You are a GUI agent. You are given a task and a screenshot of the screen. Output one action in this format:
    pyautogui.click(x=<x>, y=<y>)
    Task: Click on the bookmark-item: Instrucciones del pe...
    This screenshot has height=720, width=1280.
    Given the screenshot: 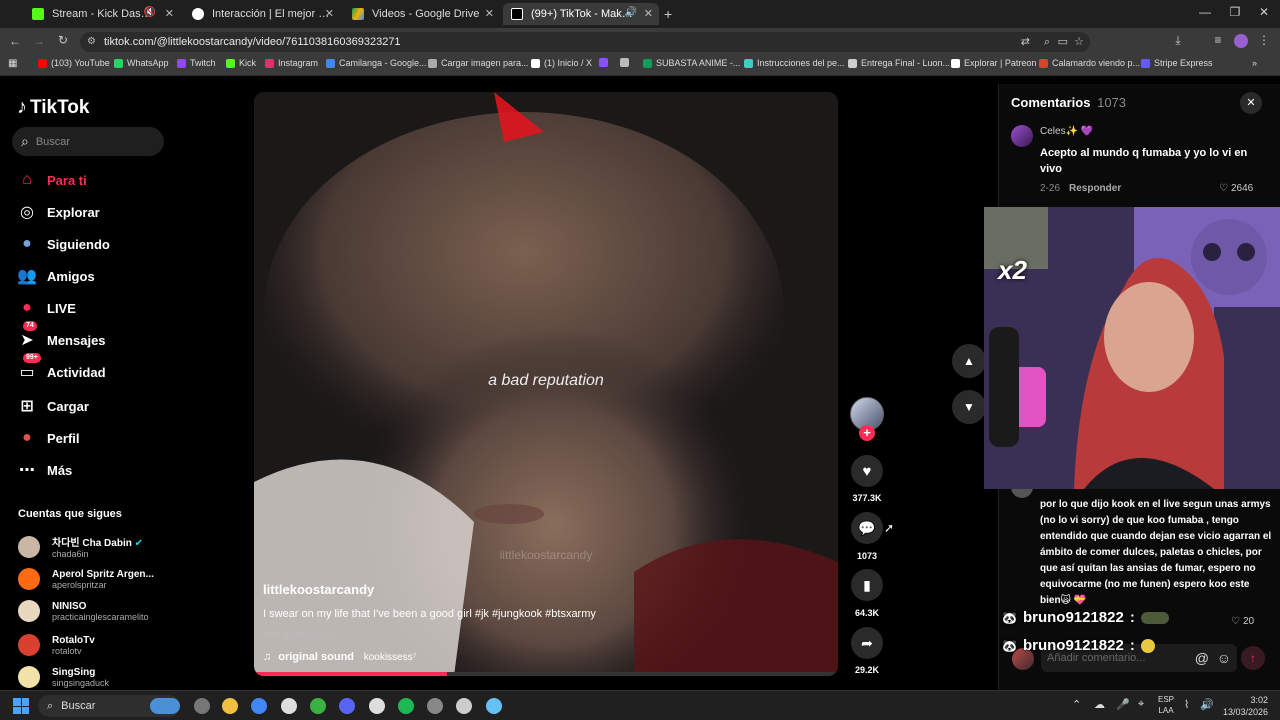 What is the action you would take?
    pyautogui.click(x=794, y=63)
    